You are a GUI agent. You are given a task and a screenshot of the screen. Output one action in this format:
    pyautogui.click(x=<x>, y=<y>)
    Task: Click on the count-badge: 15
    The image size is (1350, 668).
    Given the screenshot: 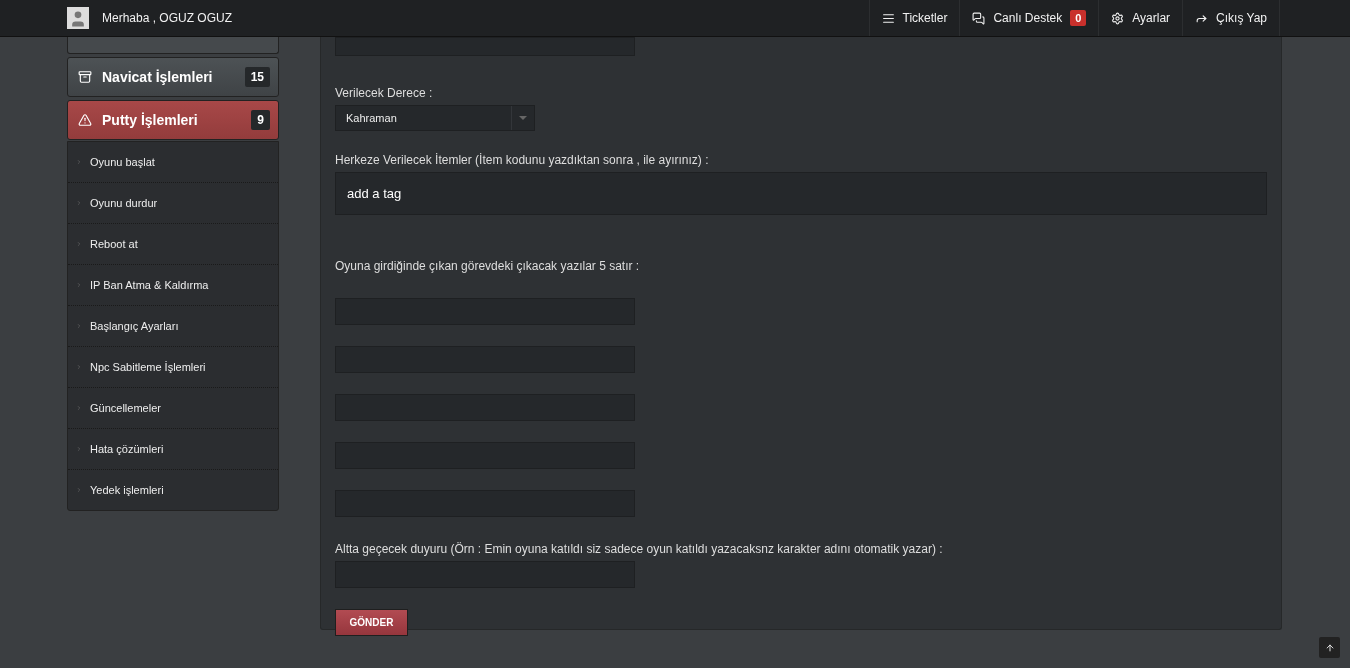 What is the action you would take?
    pyautogui.click(x=257, y=77)
    